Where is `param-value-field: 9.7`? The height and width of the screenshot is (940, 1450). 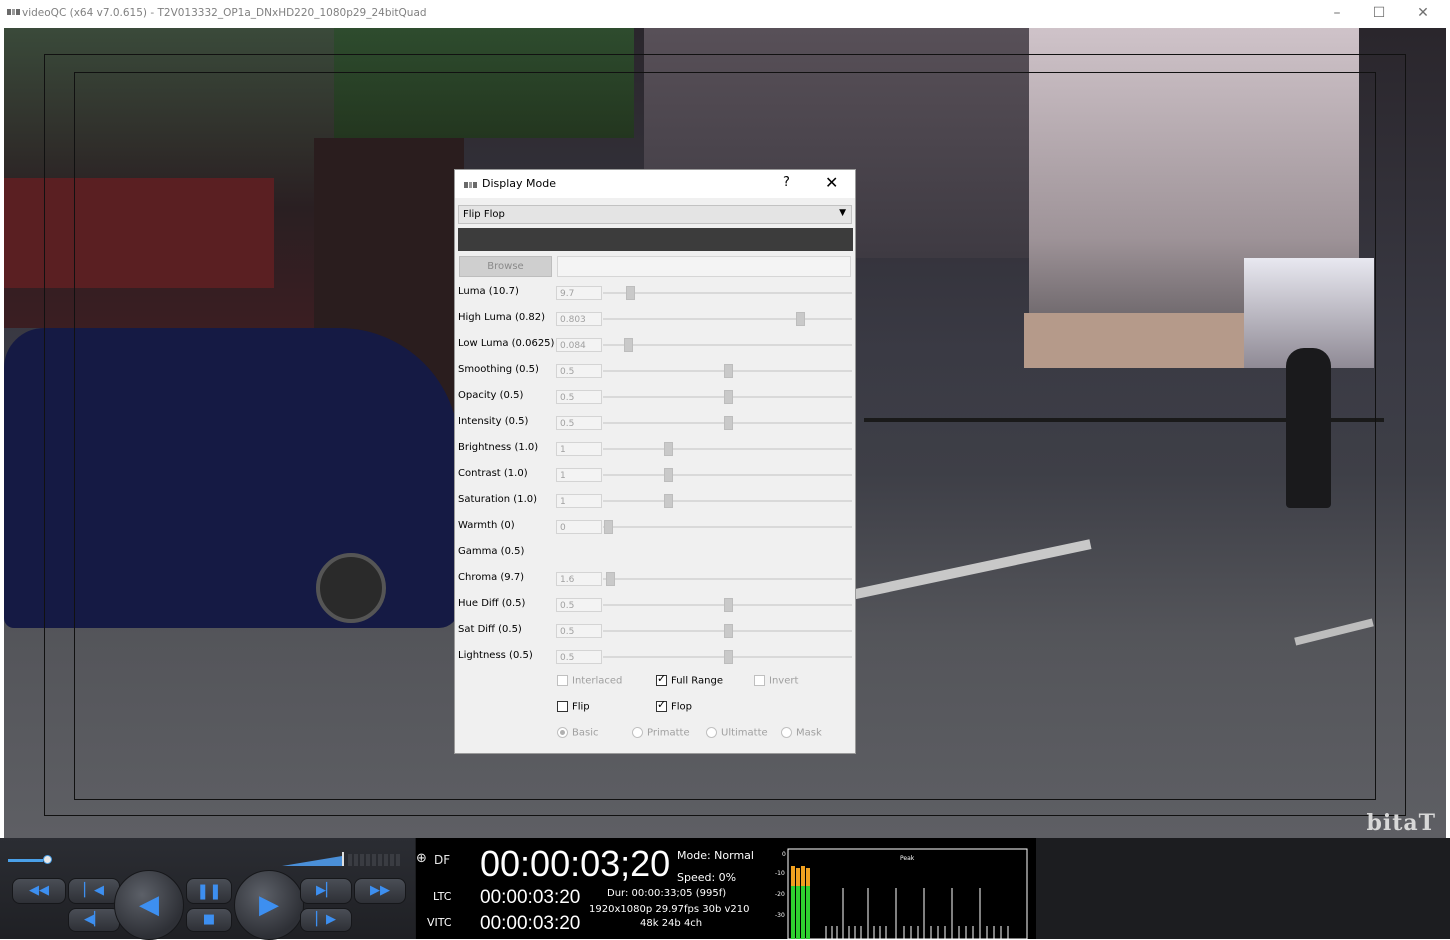
param-value-field: 9.7 is located at coordinates (579, 293).